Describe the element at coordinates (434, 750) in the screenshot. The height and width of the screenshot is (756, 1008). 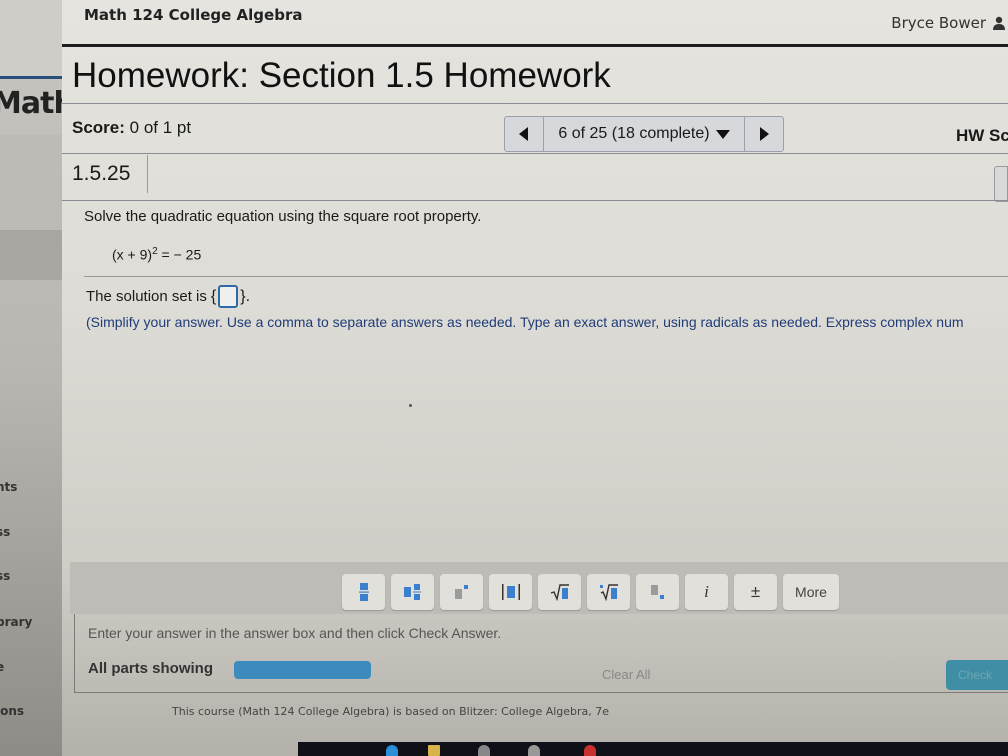
I see `folder-icon` at that location.